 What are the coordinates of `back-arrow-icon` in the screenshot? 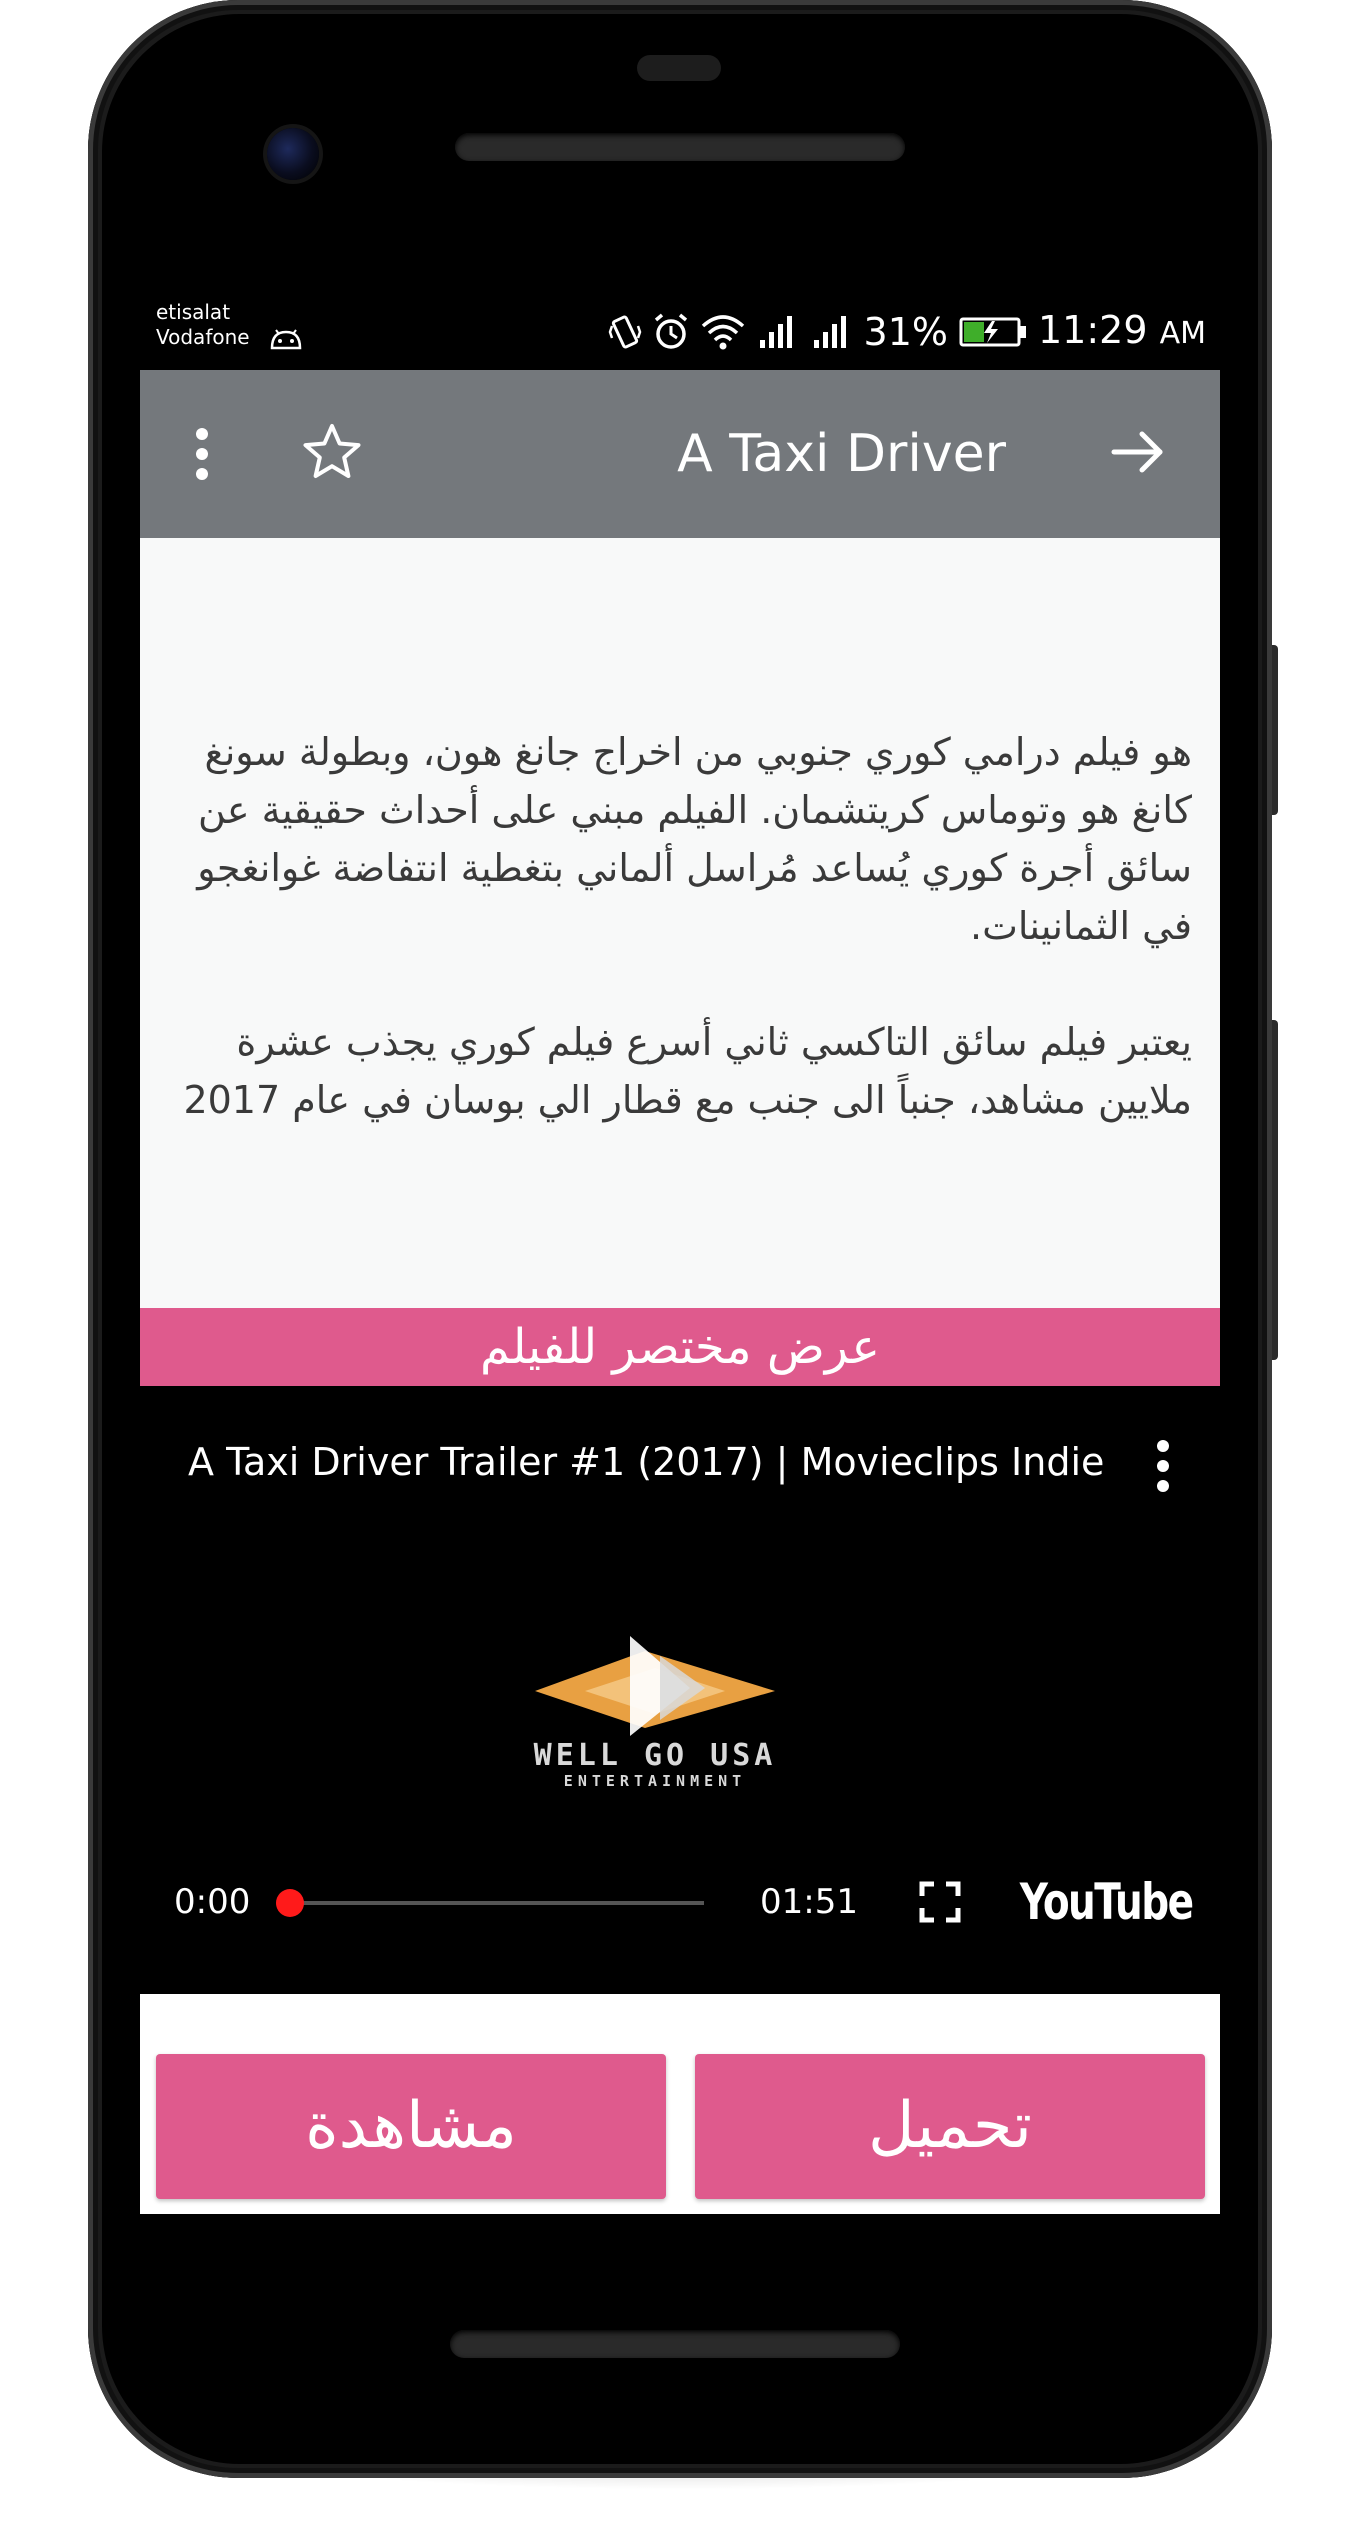 It's located at (1138, 454).